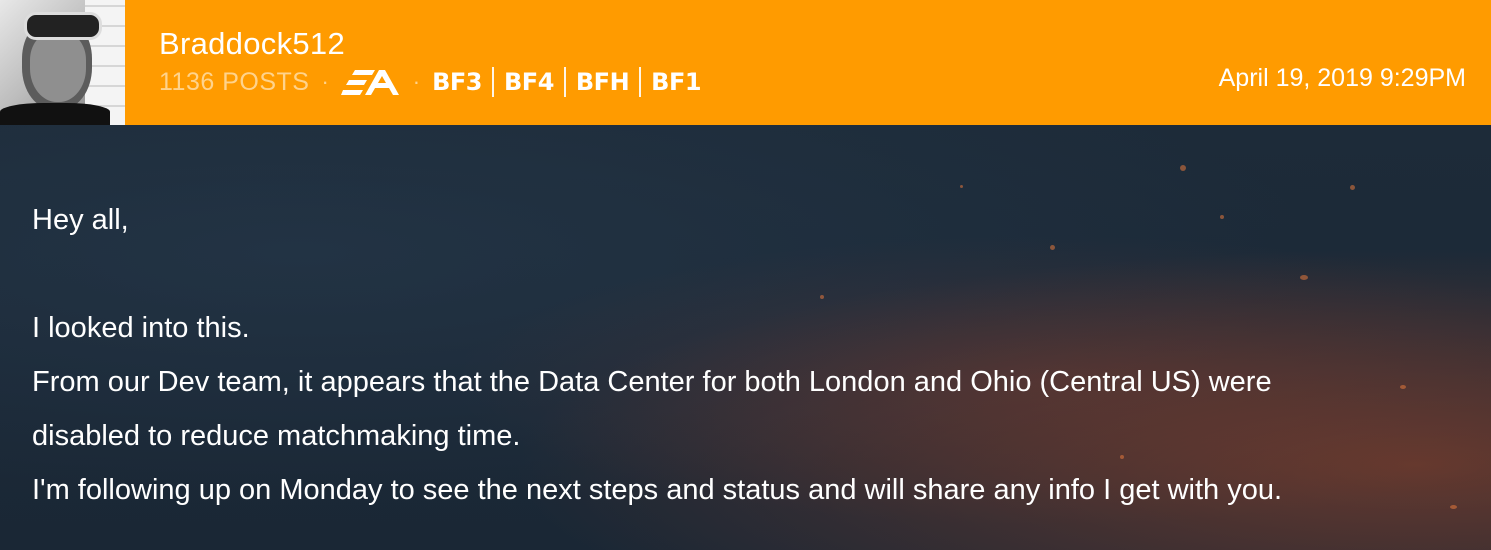 The height and width of the screenshot is (550, 1491). I want to click on post-timestamp: April 19, 2019 9:29PM, so click(1342, 78).